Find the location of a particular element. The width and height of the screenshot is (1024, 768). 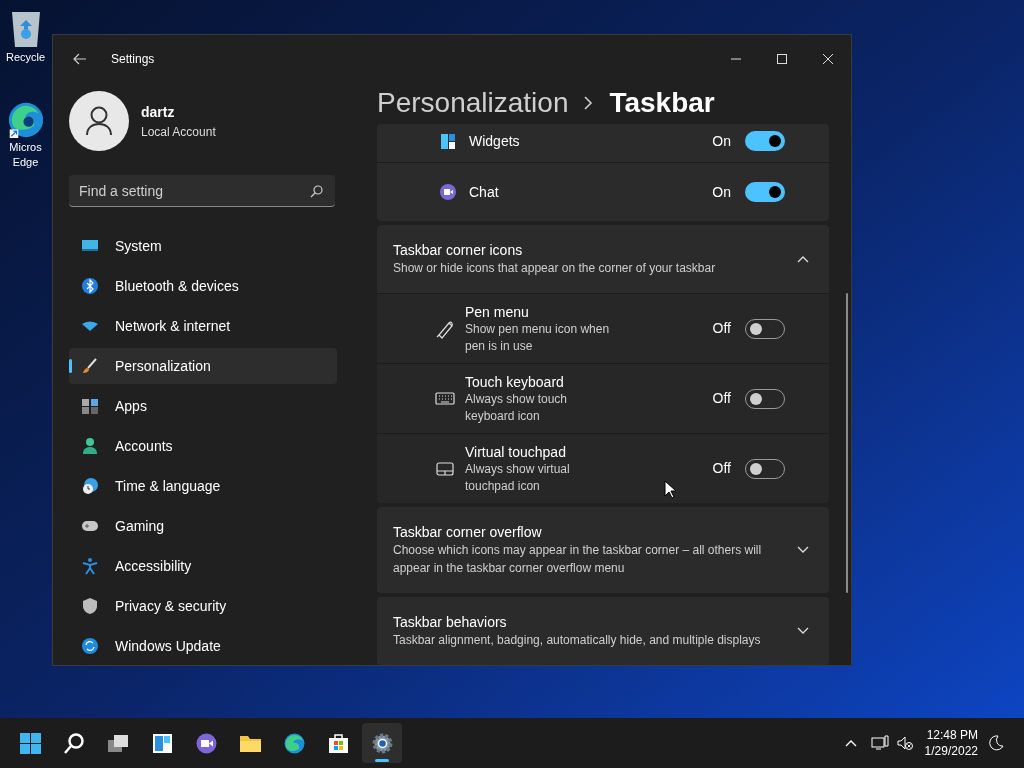

nav-item: Network & internet is located at coordinates (203, 326).